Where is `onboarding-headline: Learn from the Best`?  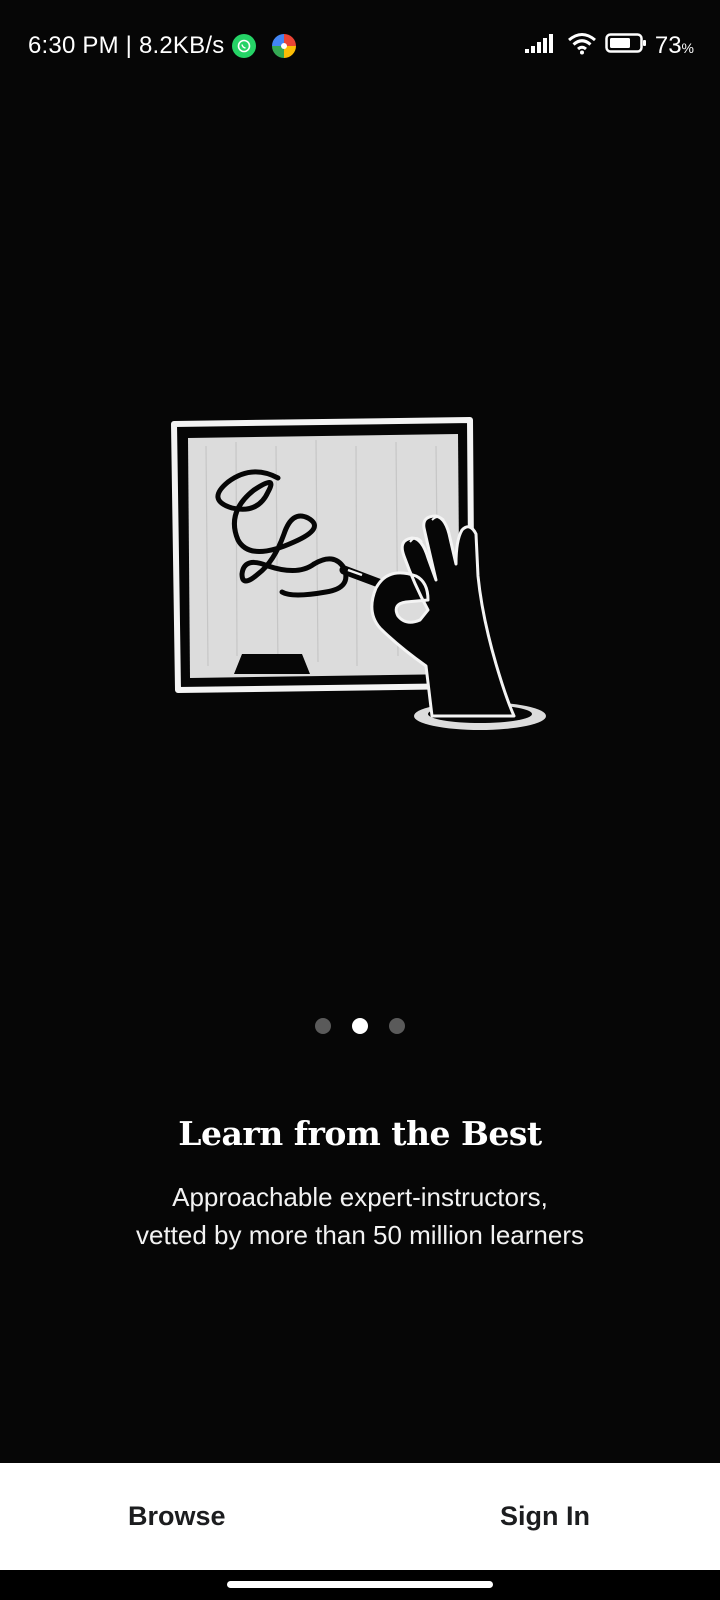 onboarding-headline: Learn from the Best is located at coordinates (360, 1133).